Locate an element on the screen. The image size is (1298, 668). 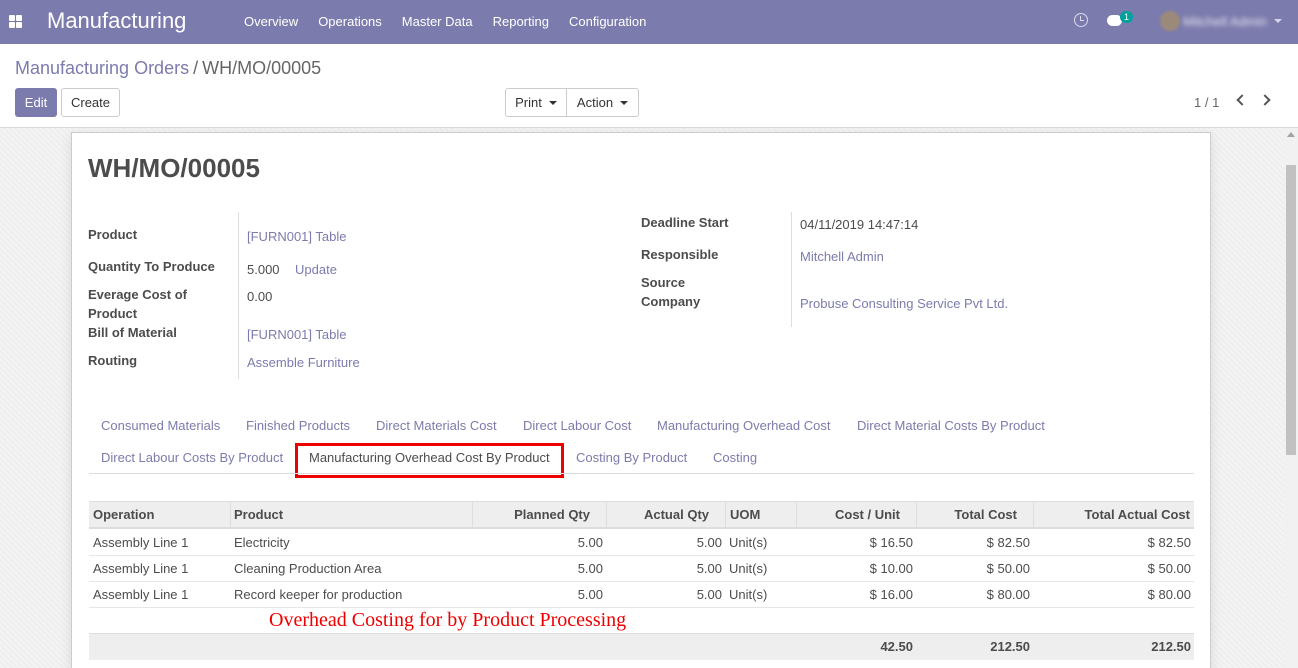
column-header-uom: UOM is located at coordinates (745, 514).